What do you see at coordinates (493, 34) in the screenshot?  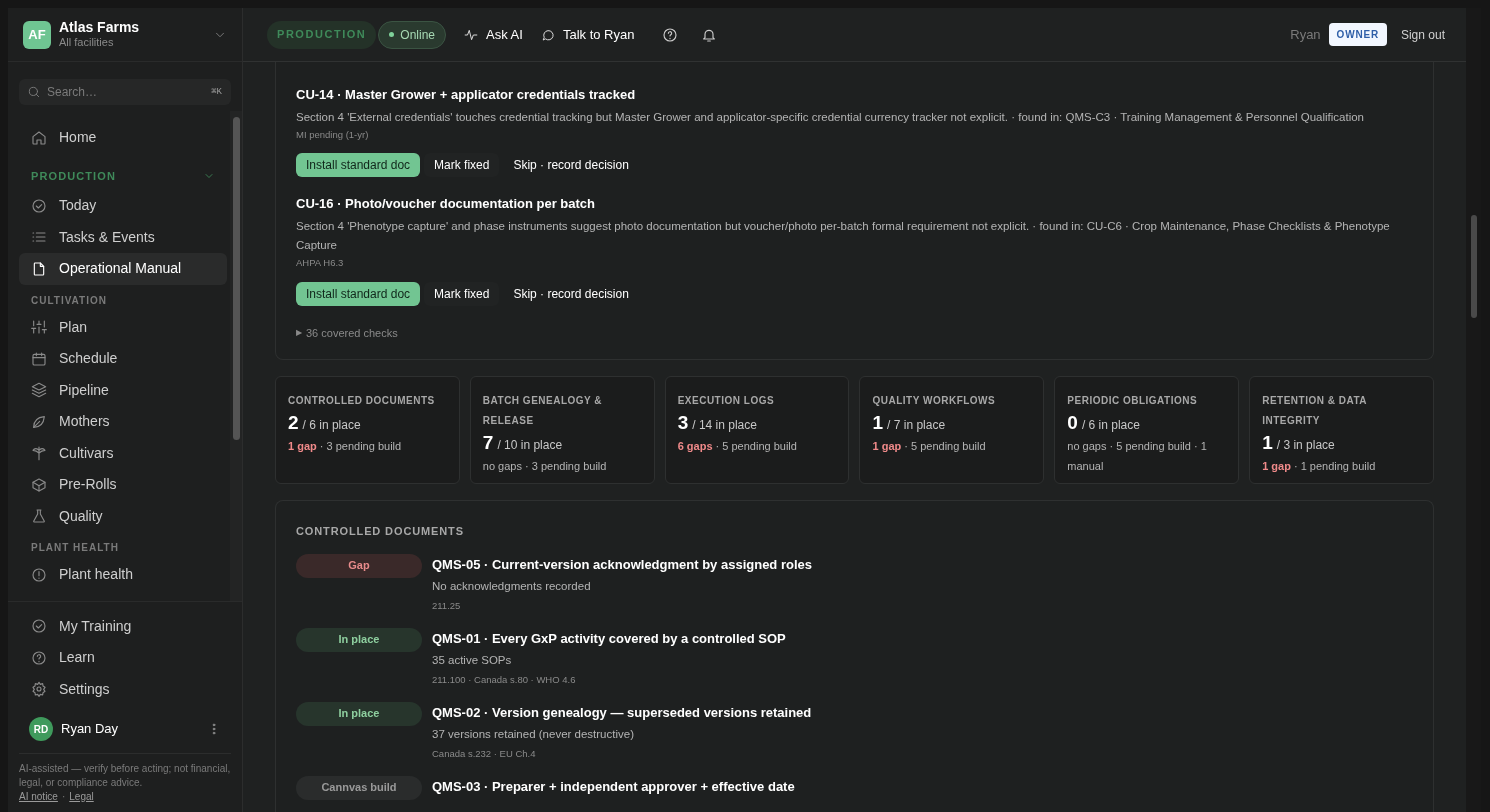 I see `toolbar-button: Ask AI` at bounding box center [493, 34].